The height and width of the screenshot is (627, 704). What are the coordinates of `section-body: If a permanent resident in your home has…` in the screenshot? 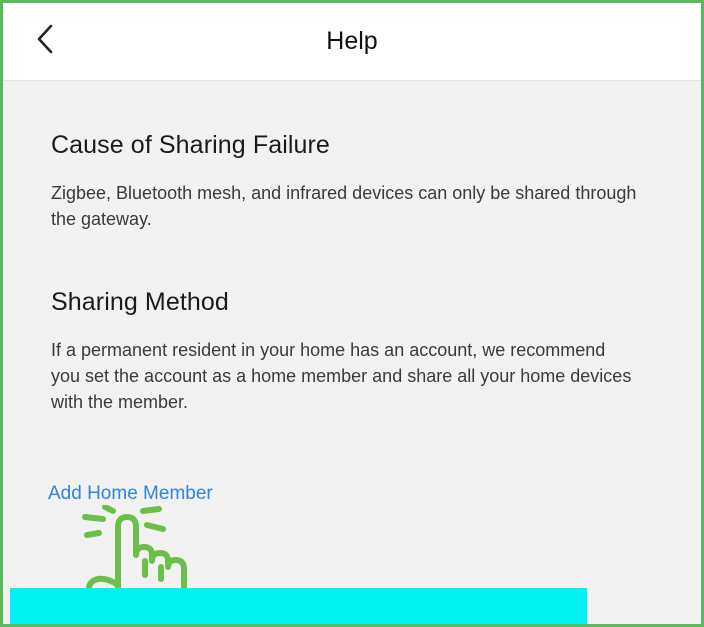 It's located at (341, 376).